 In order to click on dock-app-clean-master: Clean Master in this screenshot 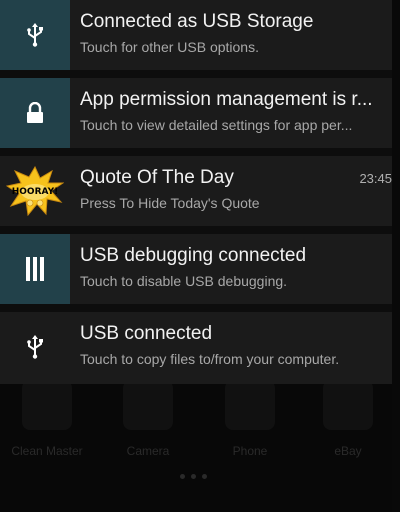, I will do `click(47, 419)`.